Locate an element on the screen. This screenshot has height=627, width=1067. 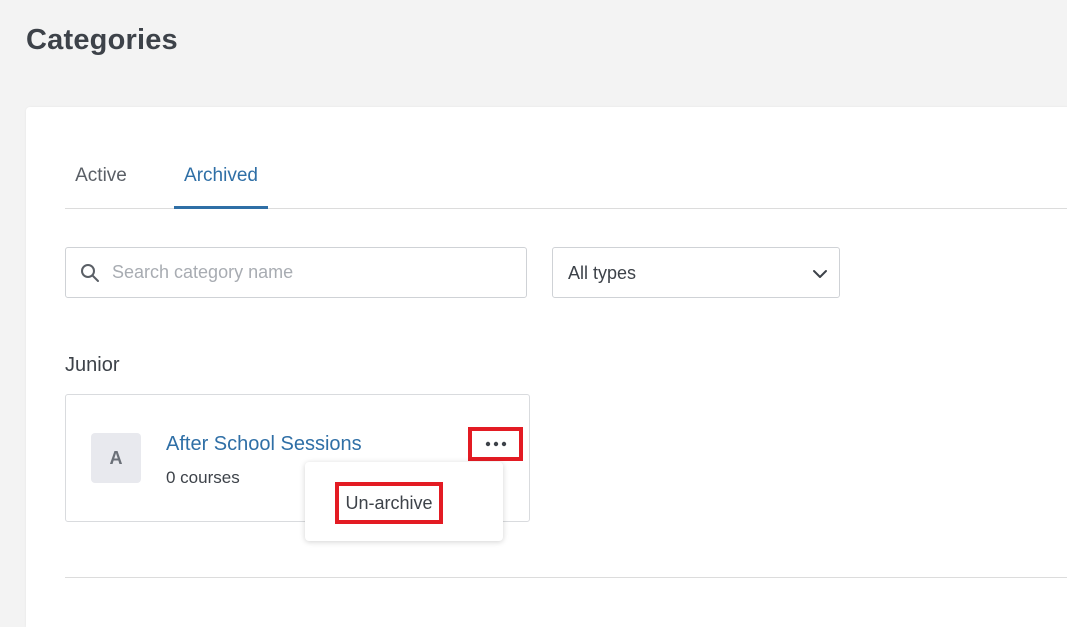
type-select: All types is located at coordinates (696, 272).